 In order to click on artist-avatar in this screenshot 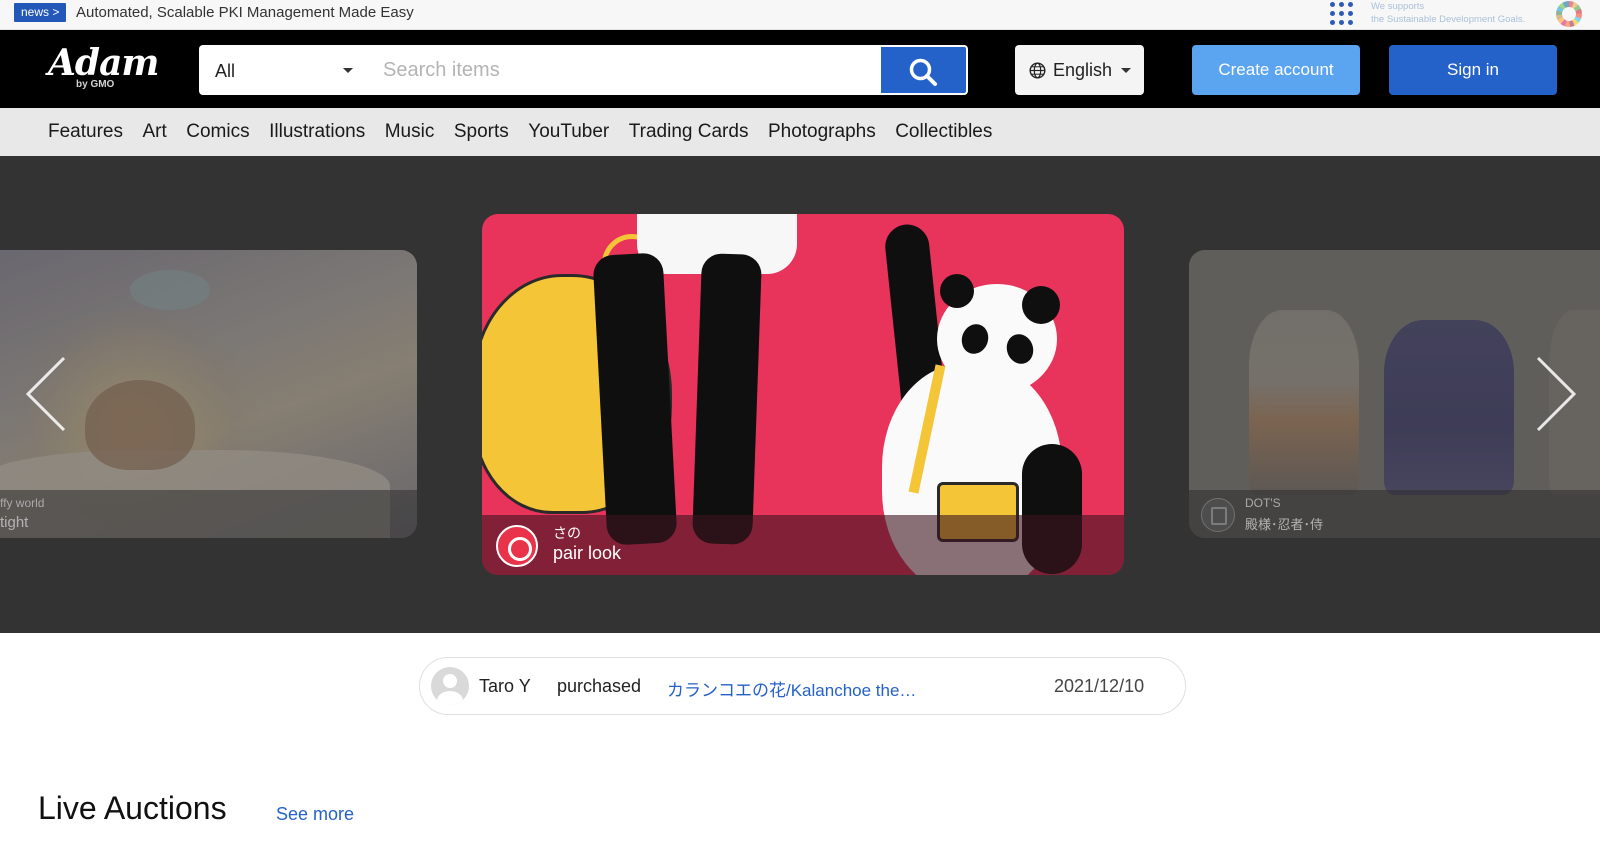, I will do `click(517, 546)`.